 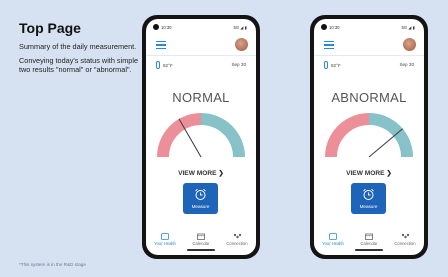 What do you see at coordinates (52, 264) in the screenshot?
I see `footnote: *This system is in the R&D stage` at bounding box center [52, 264].